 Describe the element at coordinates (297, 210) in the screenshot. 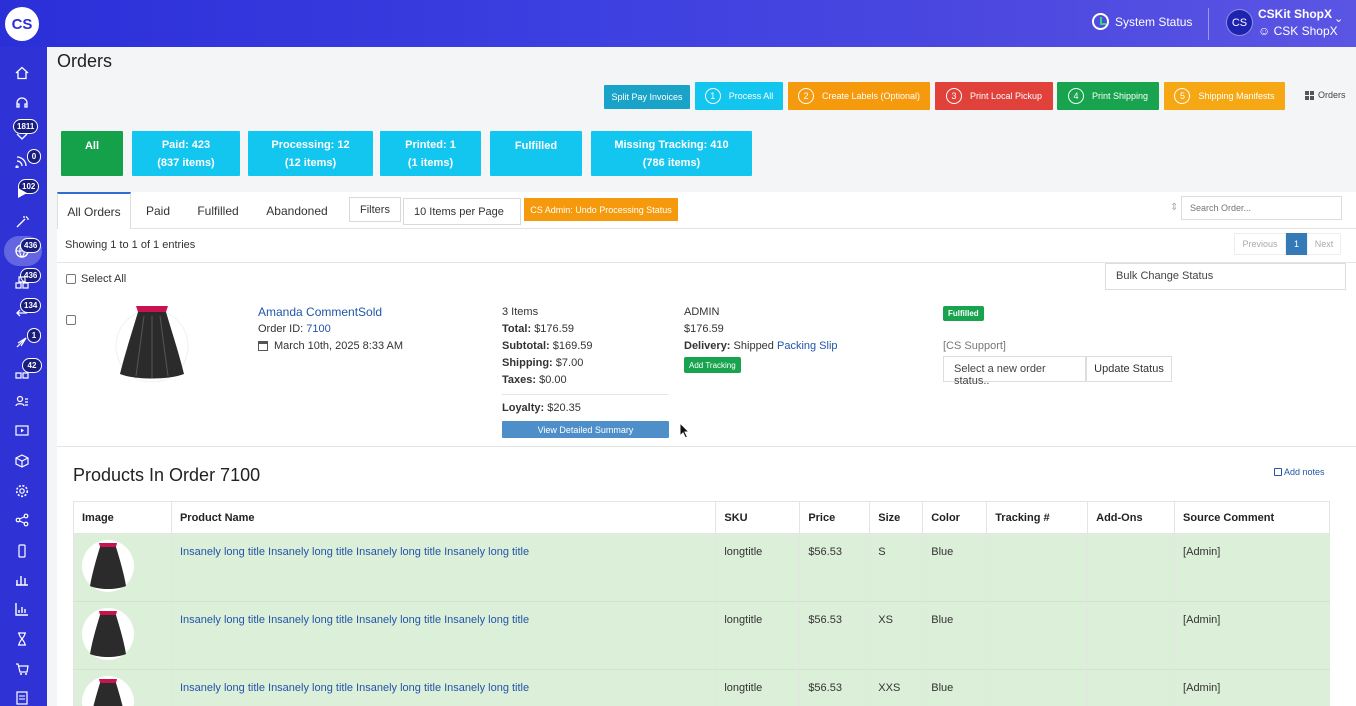

I see `tab-abandoned: Abandoned` at that location.